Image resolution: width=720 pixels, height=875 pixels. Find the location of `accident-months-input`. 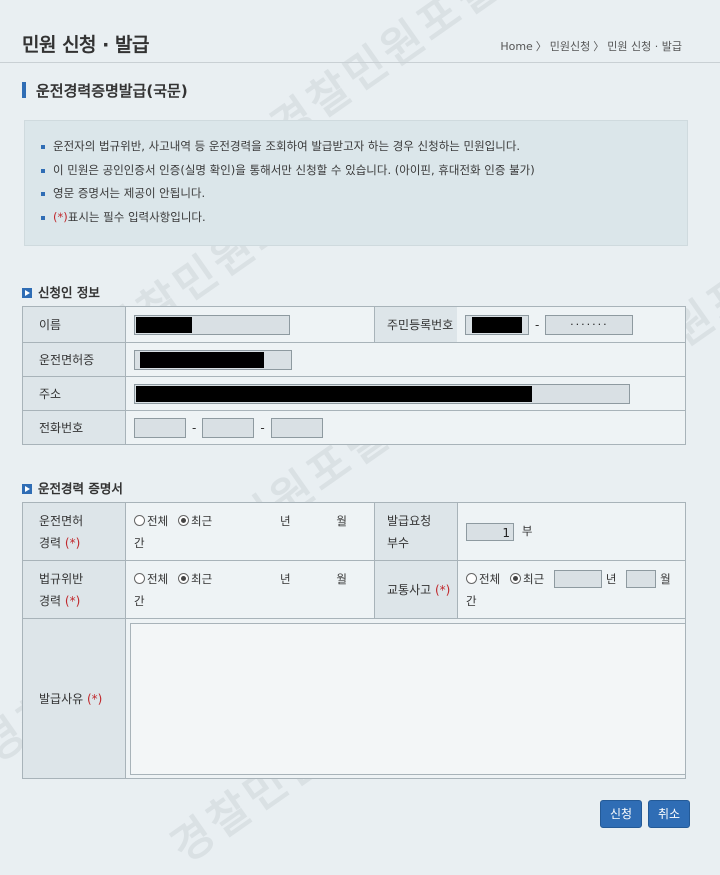

accident-months-input is located at coordinates (641, 579).